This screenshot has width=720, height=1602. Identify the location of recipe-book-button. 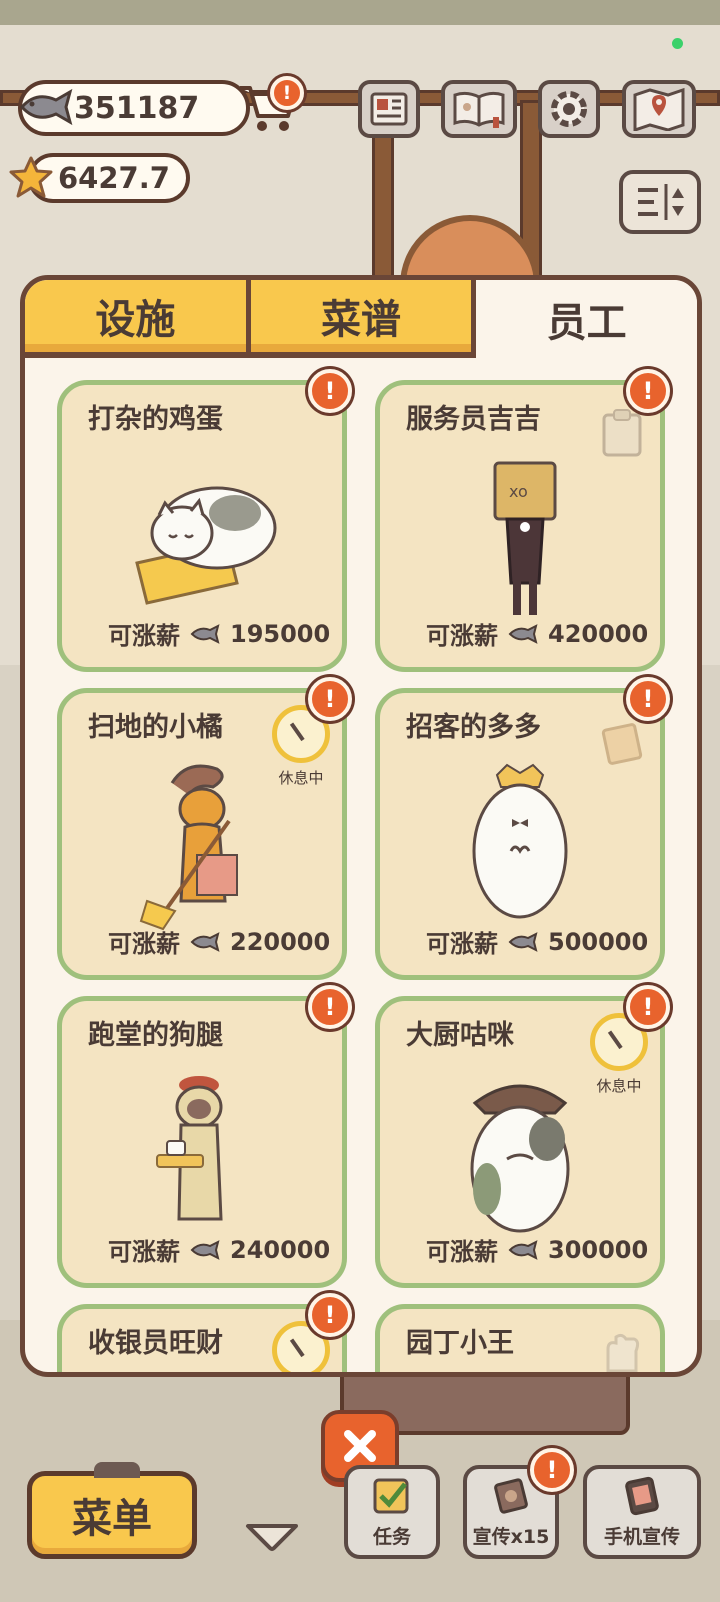
(479, 109).